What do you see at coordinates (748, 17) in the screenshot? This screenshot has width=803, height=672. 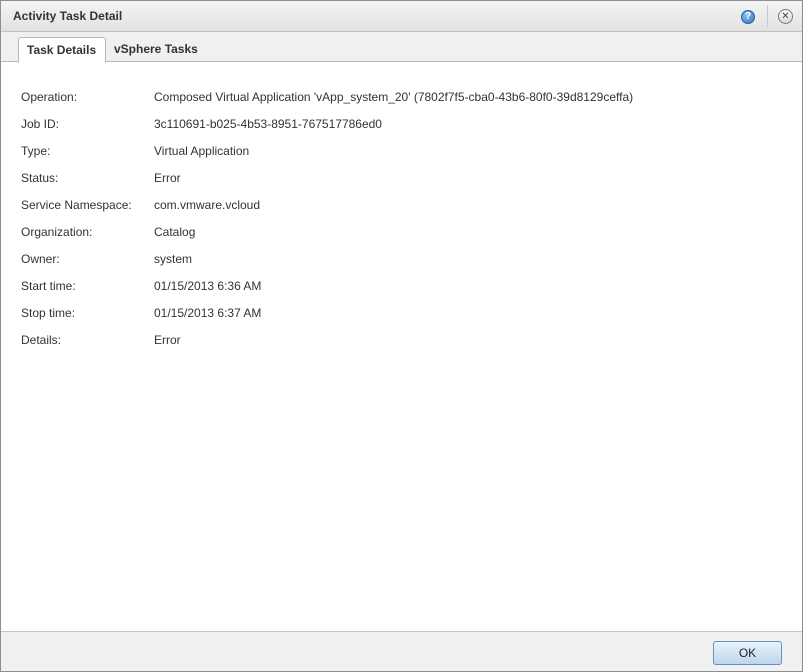 I see `help-icon: ?` at bounding box center [748, 17].